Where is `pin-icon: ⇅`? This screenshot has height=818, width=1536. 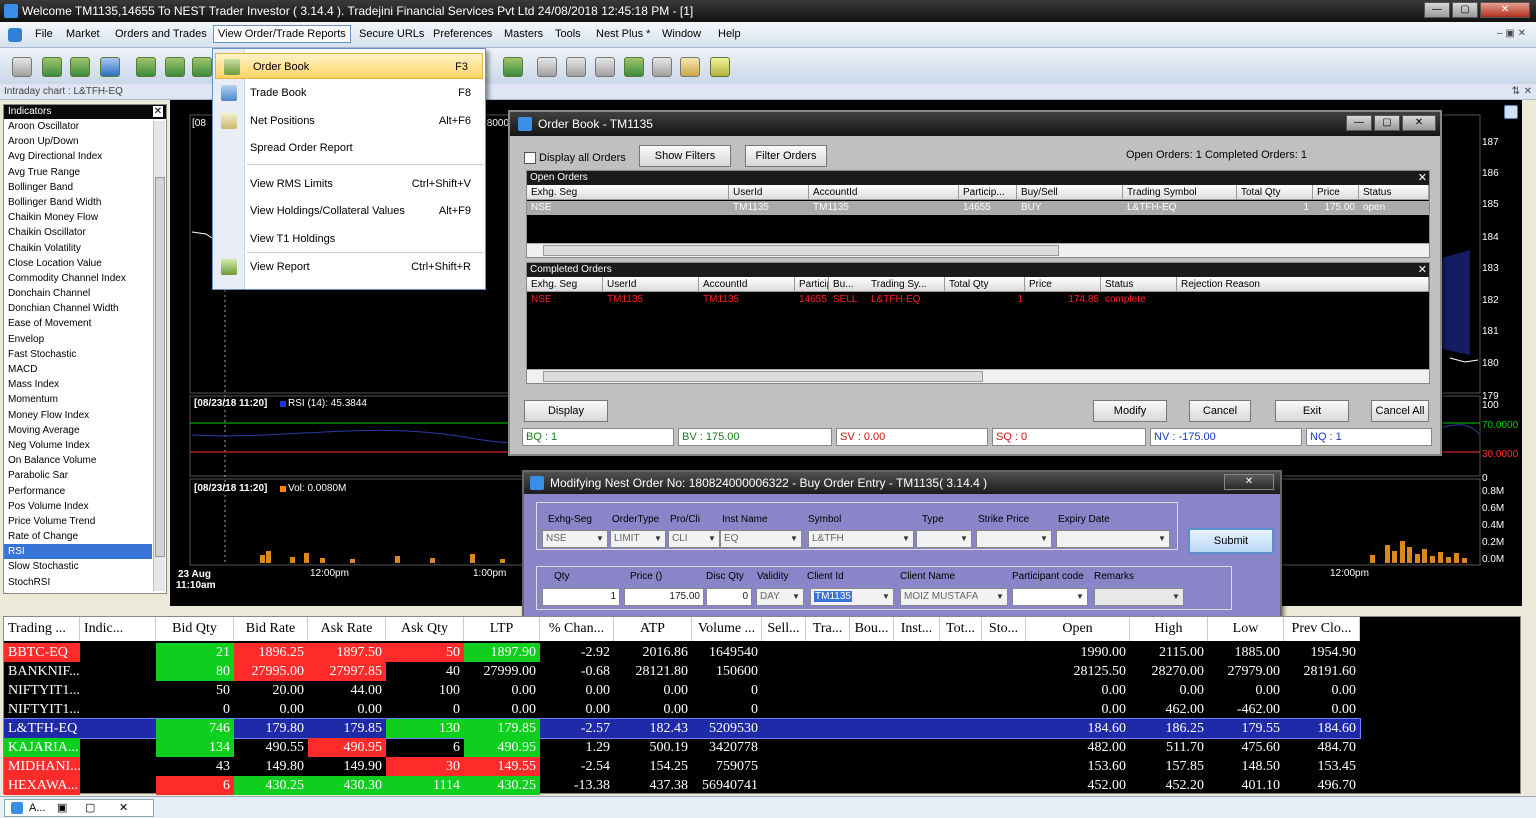 pin-icon: ⇅ is located at coordinates (1516, 91).